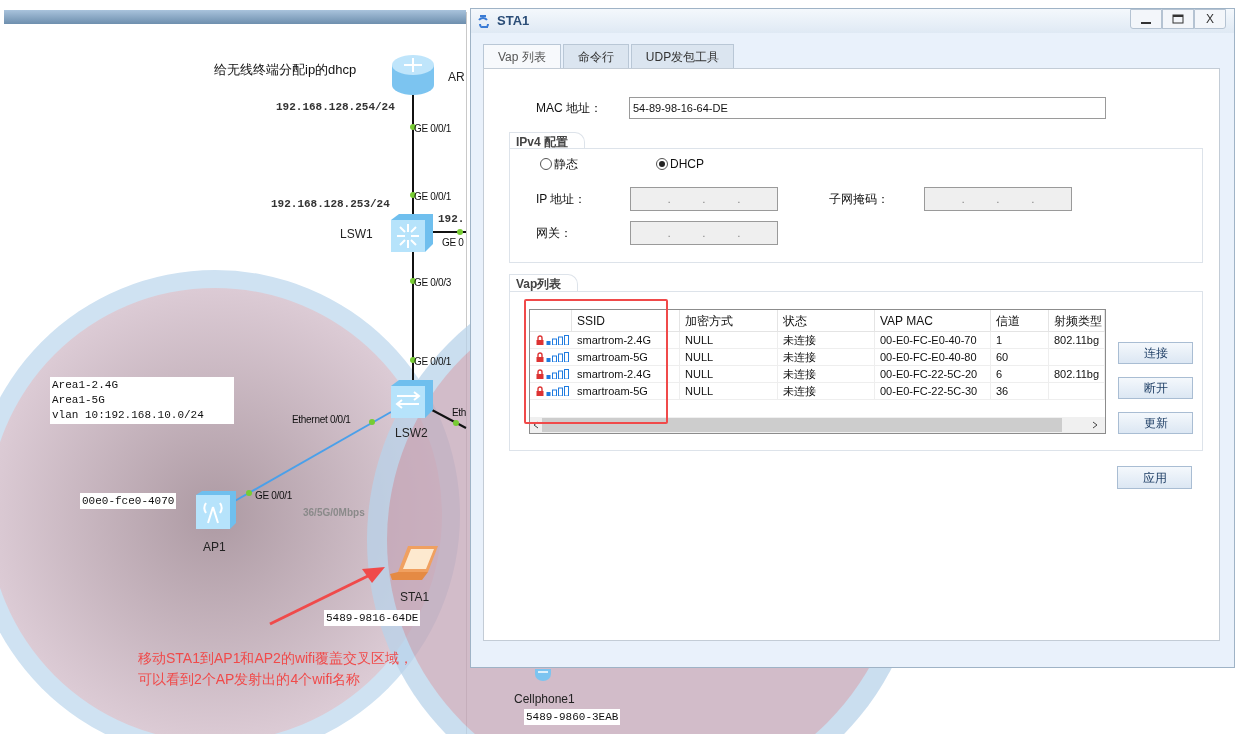 This screenshot has width=1237, height=734. What do you see at coordinates (933, 374) in the screenshot?
I see `table-cell: 00-E0-FC-22-5C-20` at bounding box center [933, 374].